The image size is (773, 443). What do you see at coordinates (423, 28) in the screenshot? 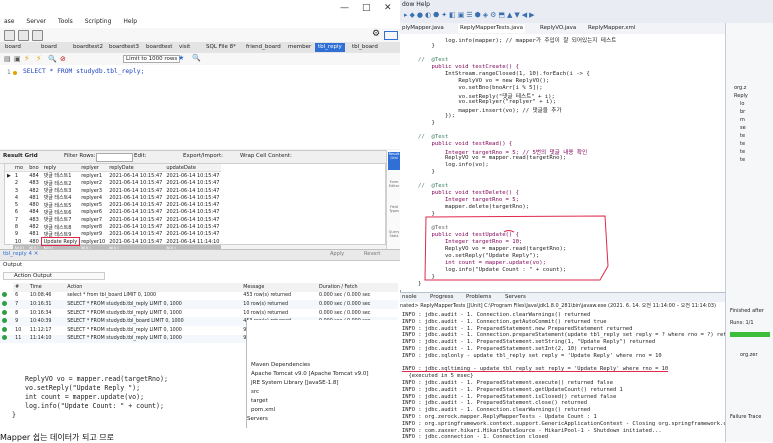
I see `tab-replymapper-java: plyMapper.java` at bounding box center [423, 28].